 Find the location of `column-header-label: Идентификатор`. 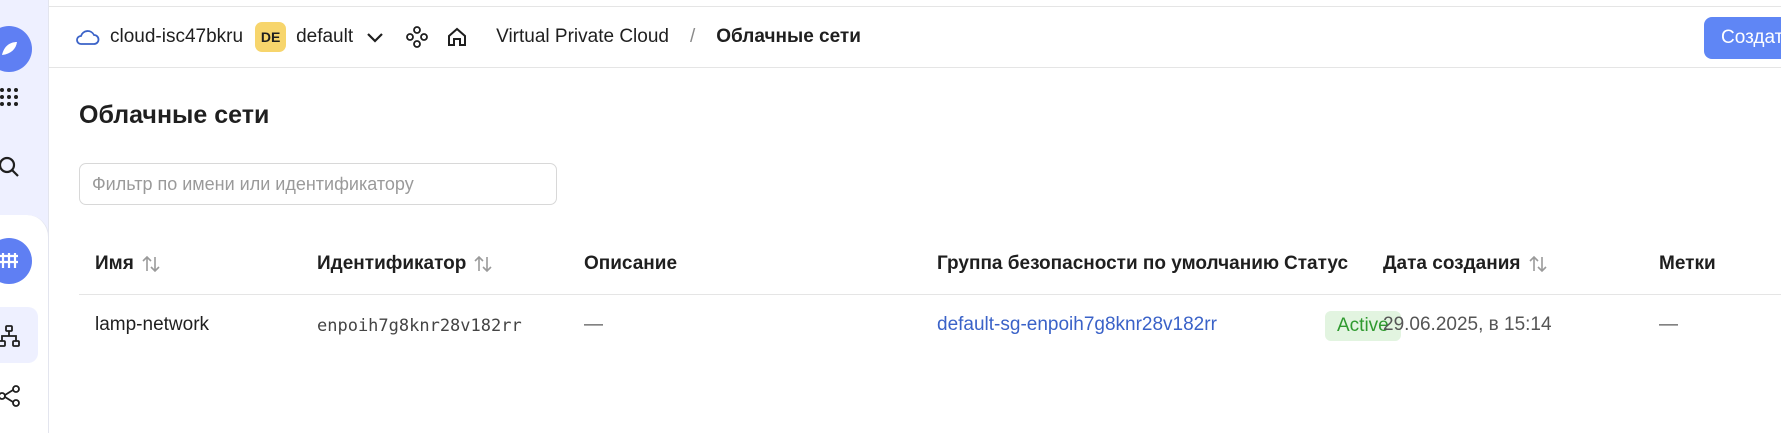

column-header-label: Идентификатор is located at coordinates (392, 263).